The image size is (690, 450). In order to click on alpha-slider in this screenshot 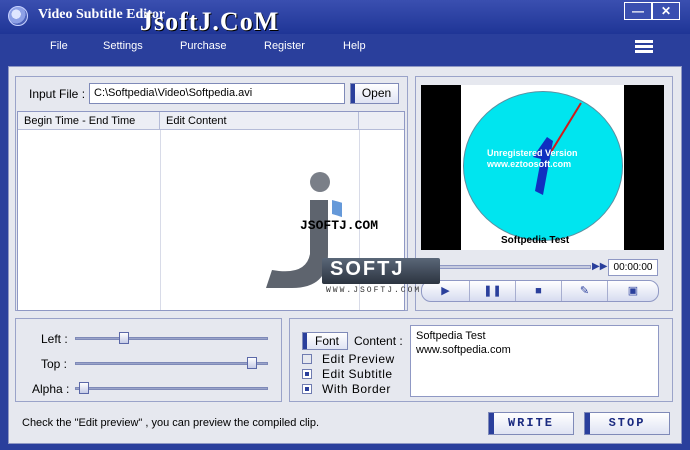, I will do `click(171, 388)`.